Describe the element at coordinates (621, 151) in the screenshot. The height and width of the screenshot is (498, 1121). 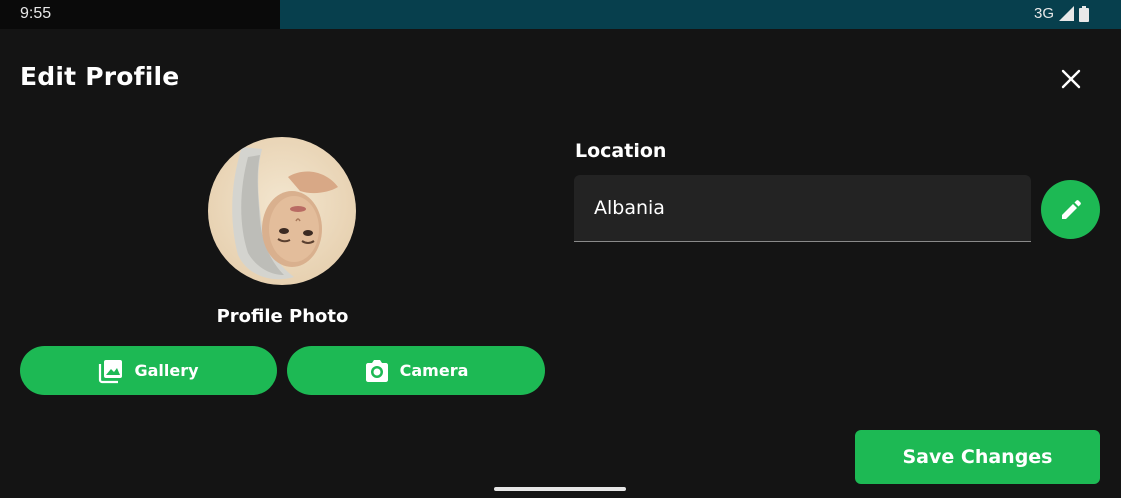
I see `location-label: Location` at that location.